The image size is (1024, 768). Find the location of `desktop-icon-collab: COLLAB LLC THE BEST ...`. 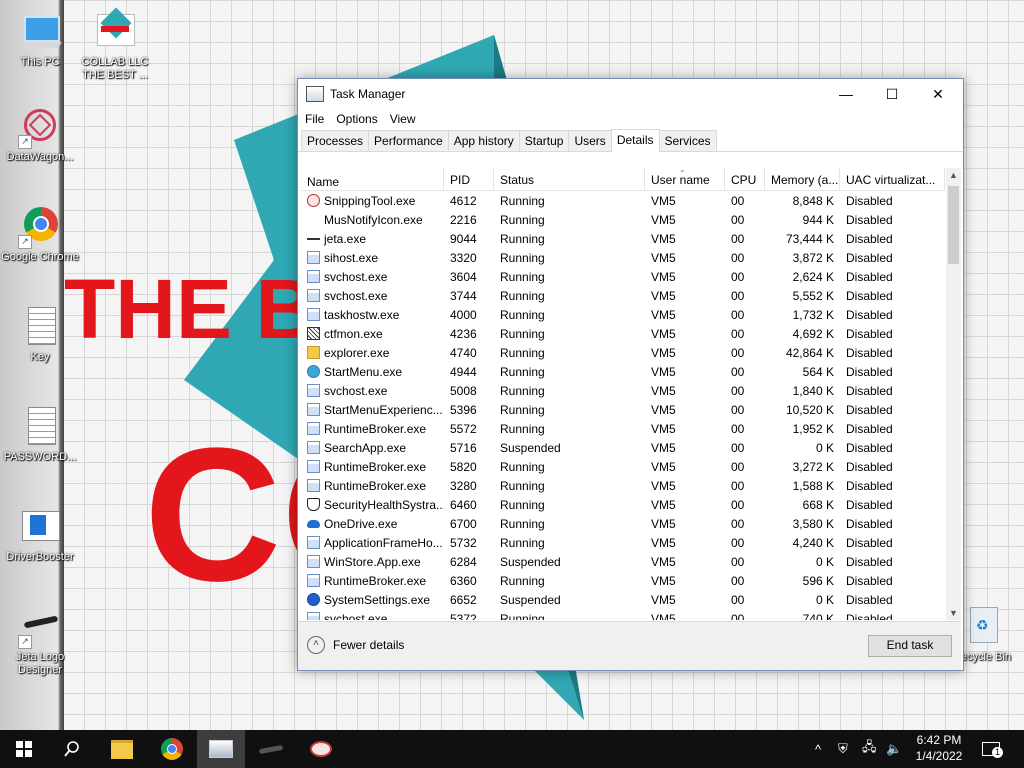

desktop-icon-collab: COLLAB LLC THE BEST ... is located at coordinates (115, 44).